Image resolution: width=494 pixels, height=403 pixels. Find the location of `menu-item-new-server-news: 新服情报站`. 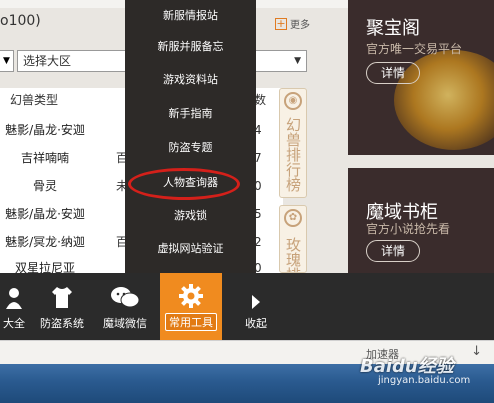

menu-item-new-server-news: 新服情报站 is located at coordinates (190, 16).